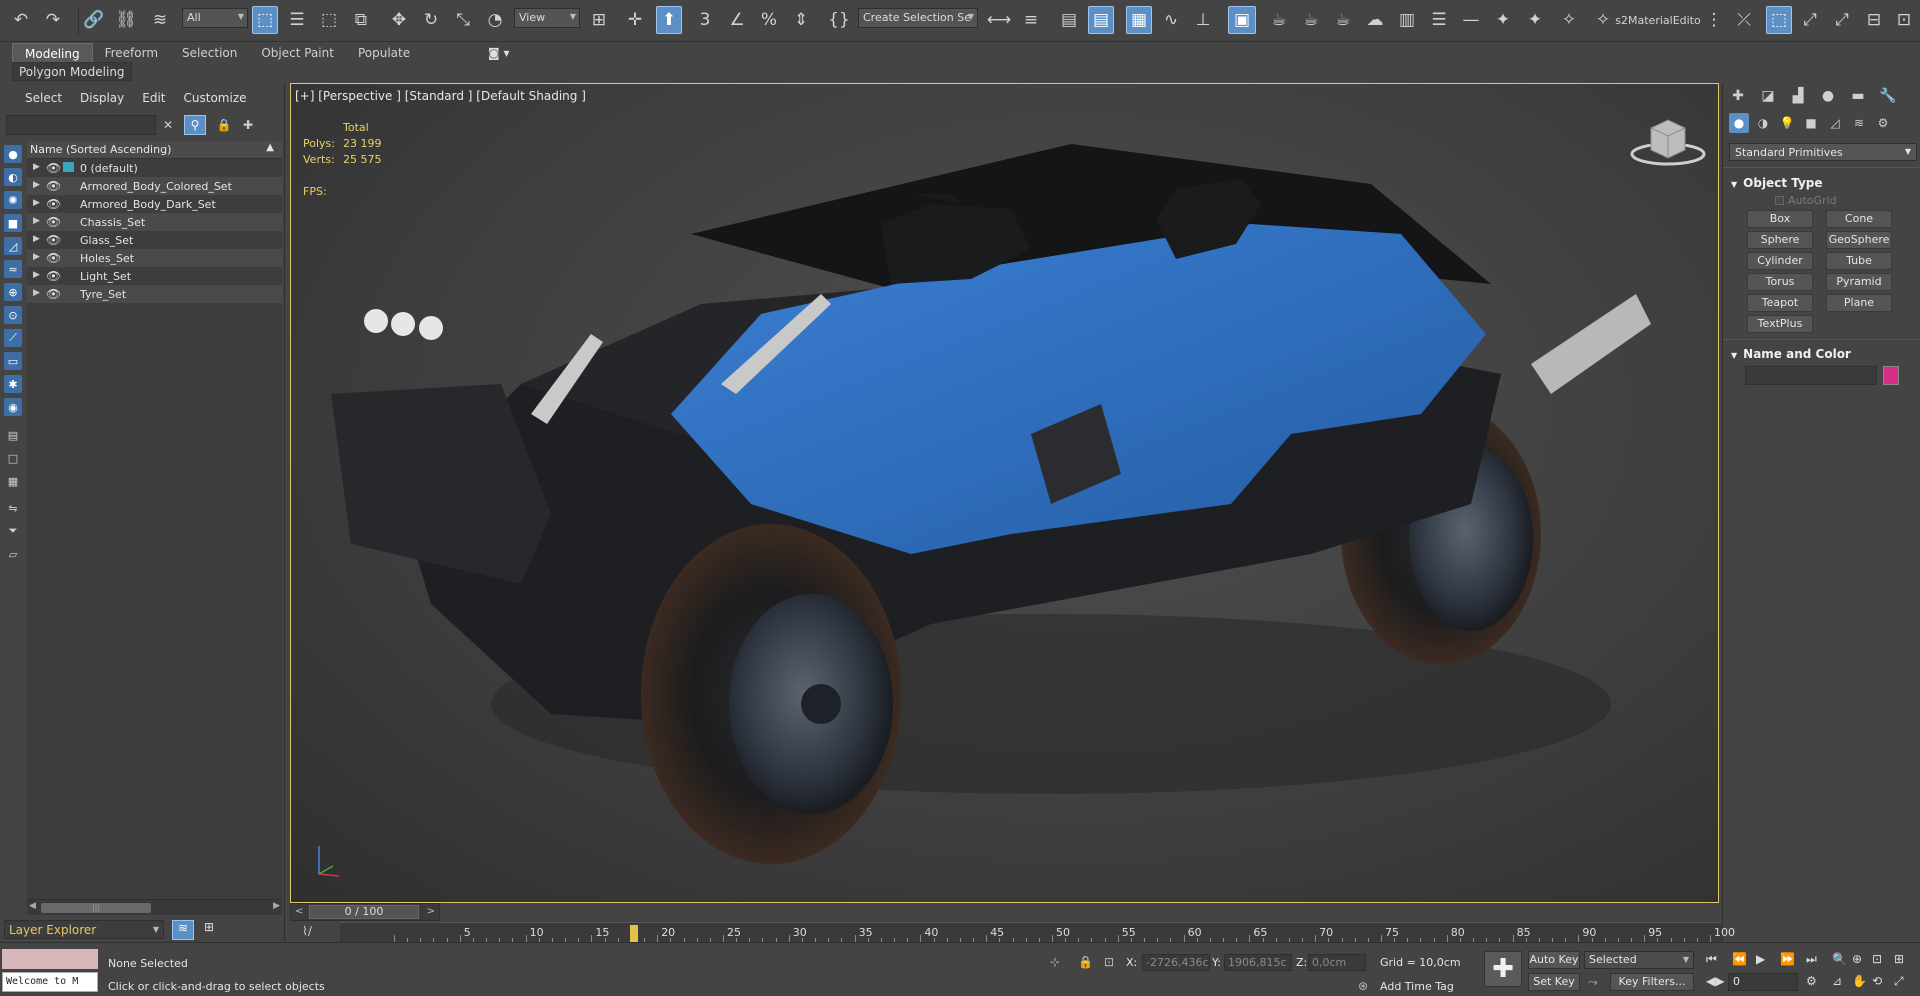  What do you see at coordinates (160, 20) in the screenshot?
I see `bind-space-warp-icon: ≋` at bounding box center [160, 20].